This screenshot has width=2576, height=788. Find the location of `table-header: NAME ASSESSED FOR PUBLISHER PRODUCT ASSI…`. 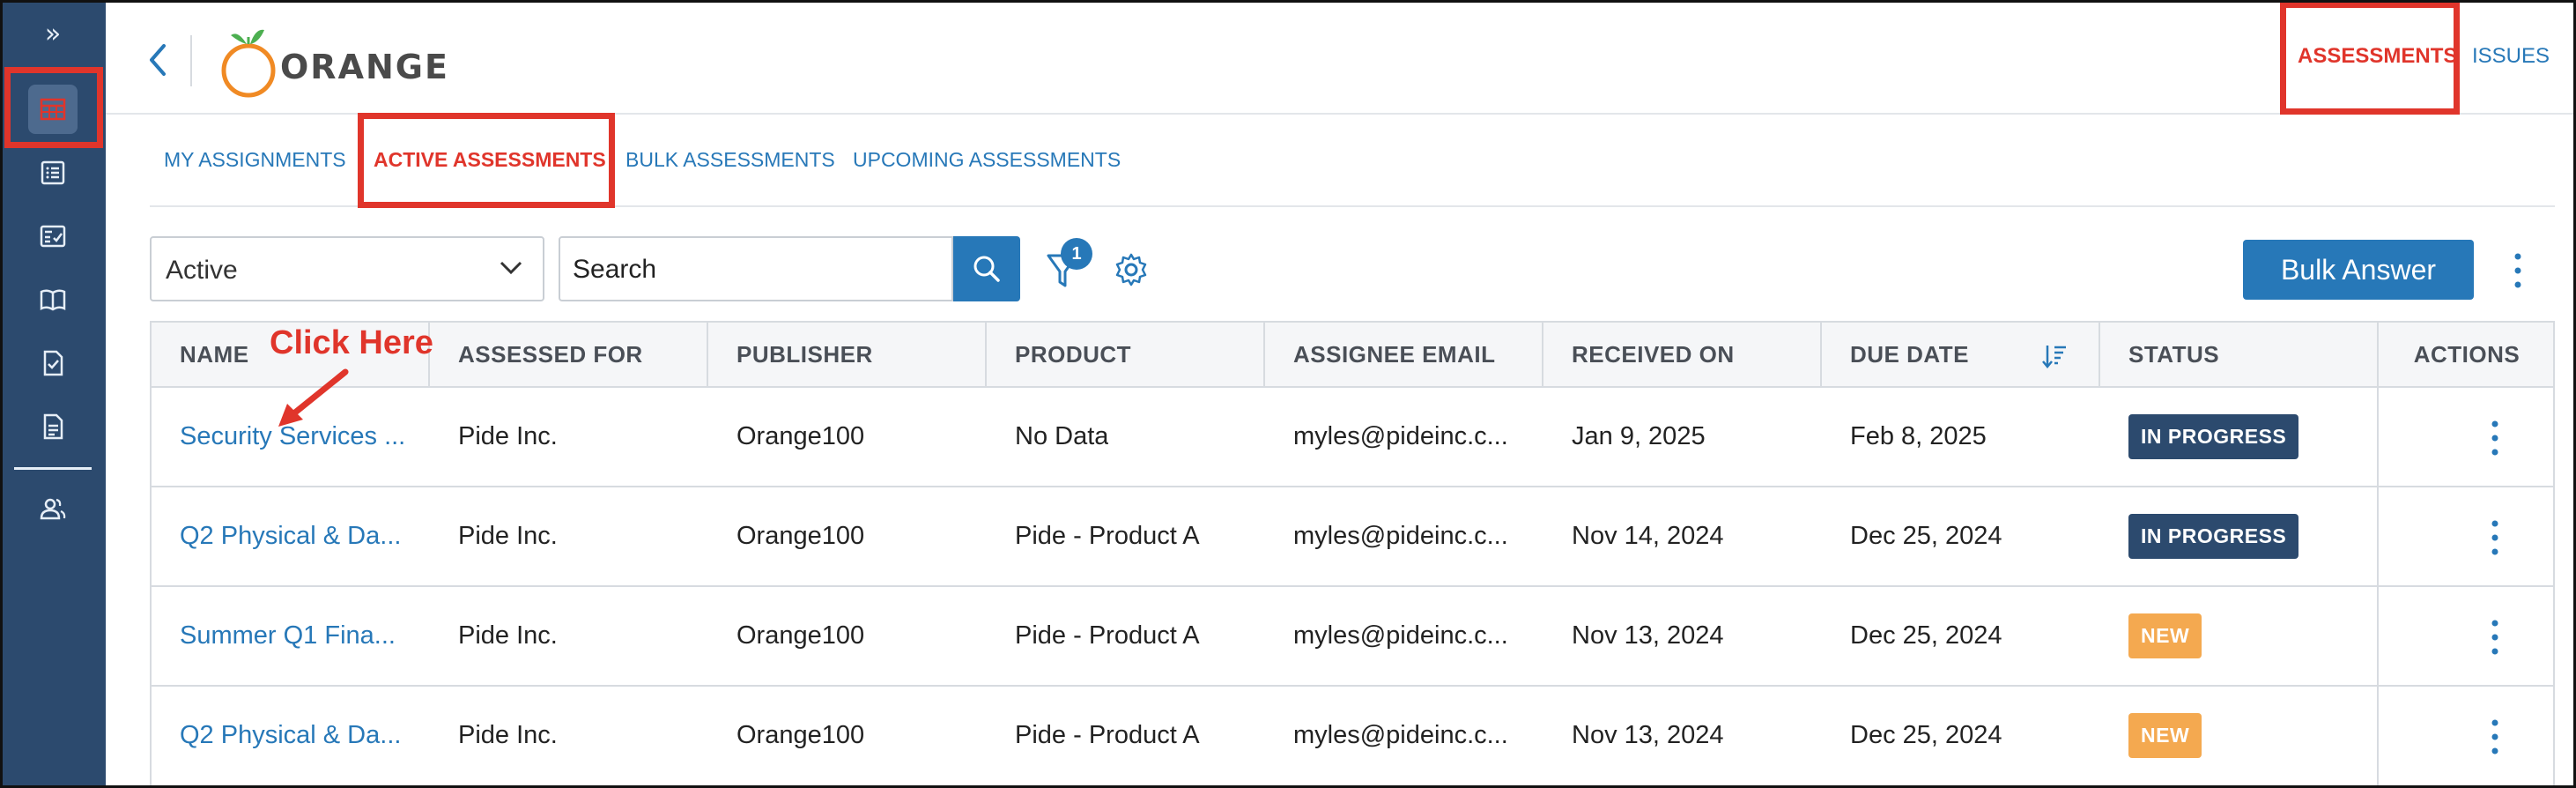

table-header: NAME ASSESSED FOR PUBLISHER PRODUCT ASSI… is located at coordinates (1353, 355).